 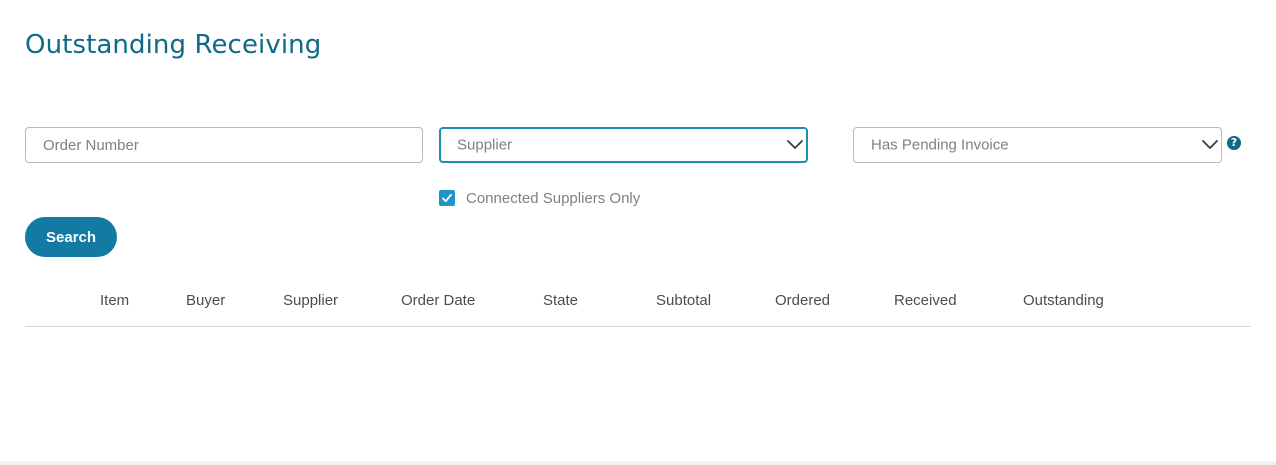 What do you see at coordinates (485, 145) in the screenshot?
I see `supplier-select-value: Supplier` at bounding box center [485, 145].